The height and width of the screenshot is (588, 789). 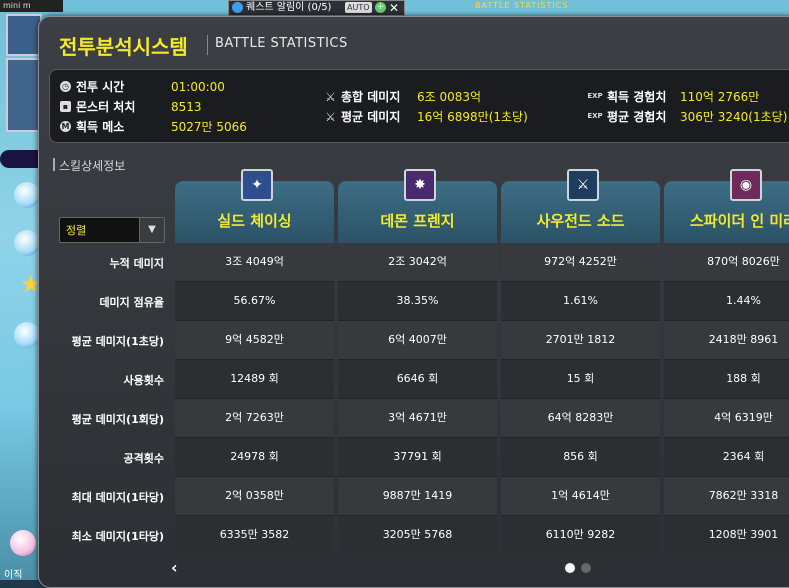 I want to click on skill-name: 스파이더 인 미러, so click(x=739, y=221).